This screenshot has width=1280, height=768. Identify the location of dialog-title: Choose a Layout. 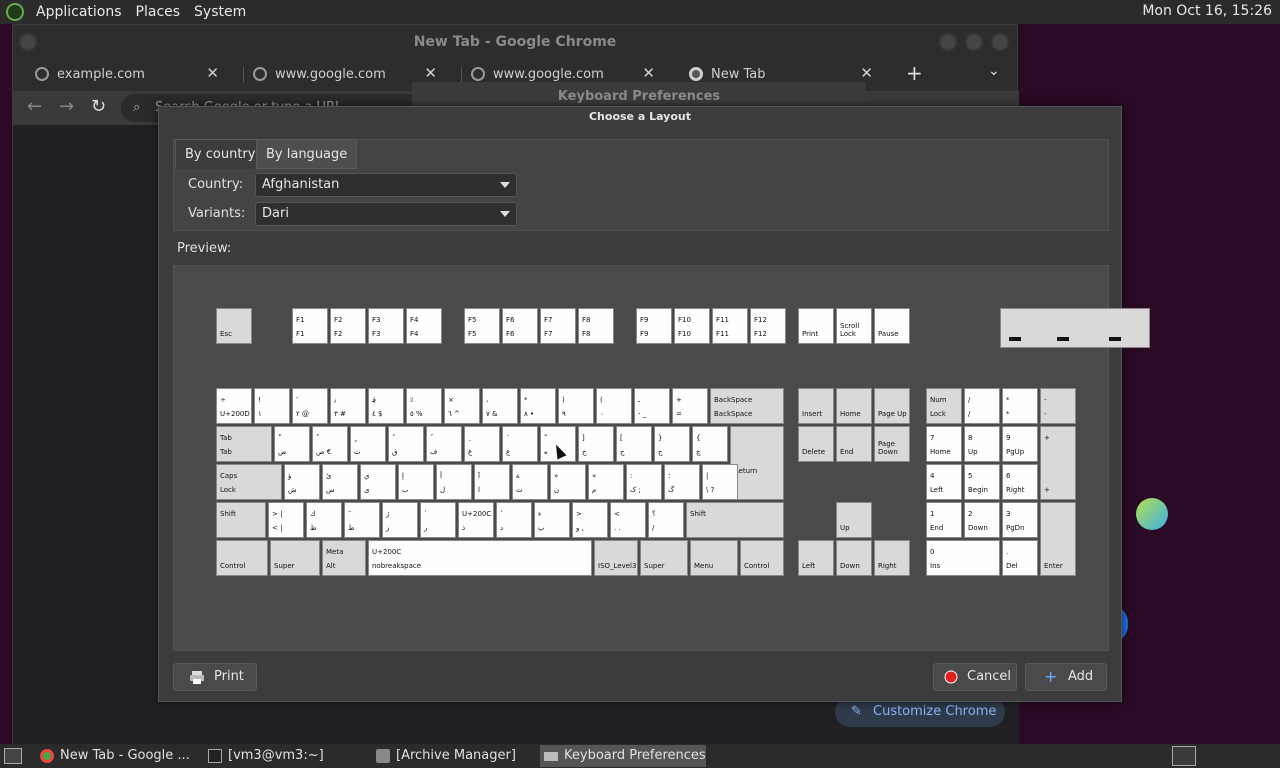
(640, 116).